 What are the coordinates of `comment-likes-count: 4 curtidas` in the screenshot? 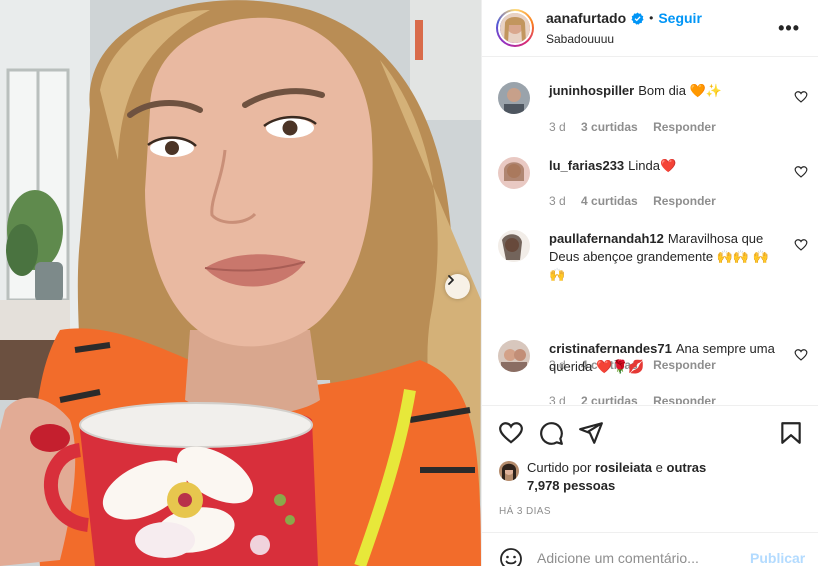 It's located at (609, 201).